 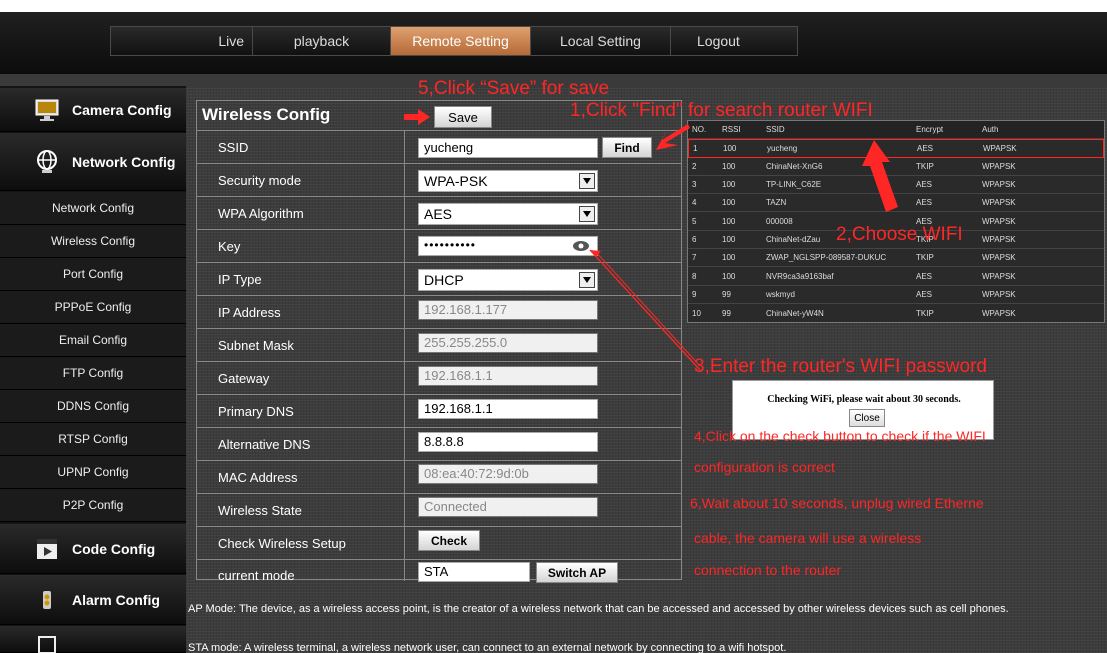 What do you see at coordinates (899, 234) in the screenshot?
I see `annotation-step2: 2,Choose WIFI` at bounding box center [899, 234].